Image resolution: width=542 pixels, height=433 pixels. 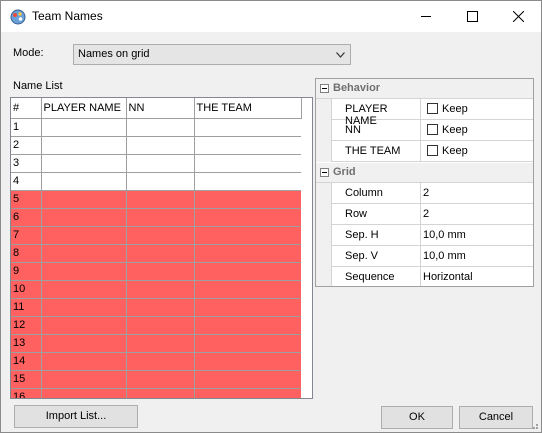 I want to click on table-row: 11, so click(x=156, y=307).